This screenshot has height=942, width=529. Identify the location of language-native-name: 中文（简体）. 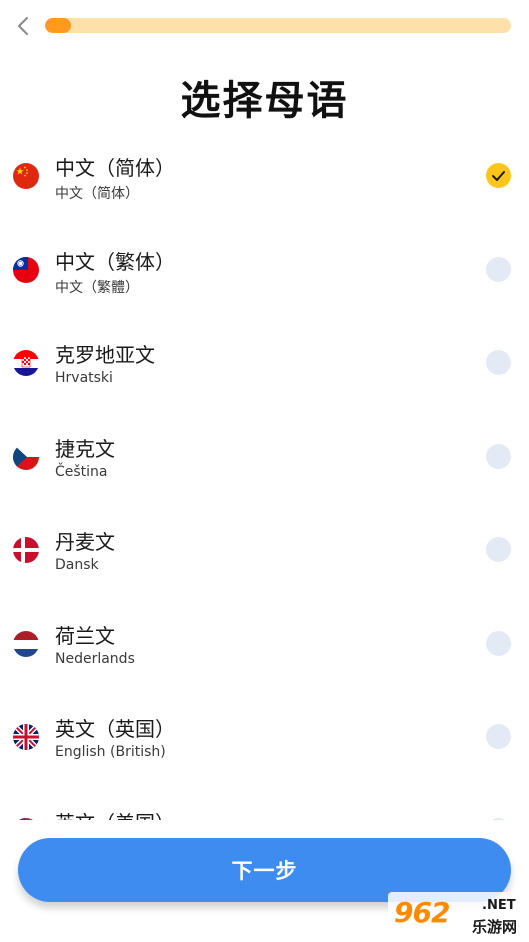
(97, 194).